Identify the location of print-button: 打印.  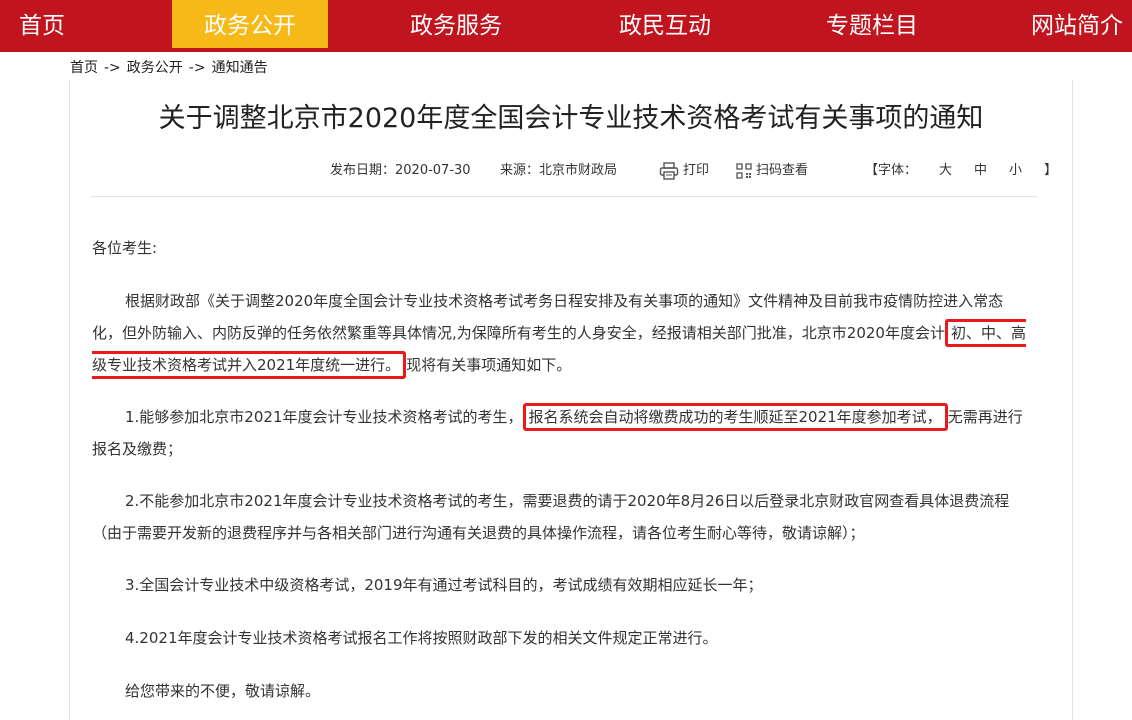
(684, 171).